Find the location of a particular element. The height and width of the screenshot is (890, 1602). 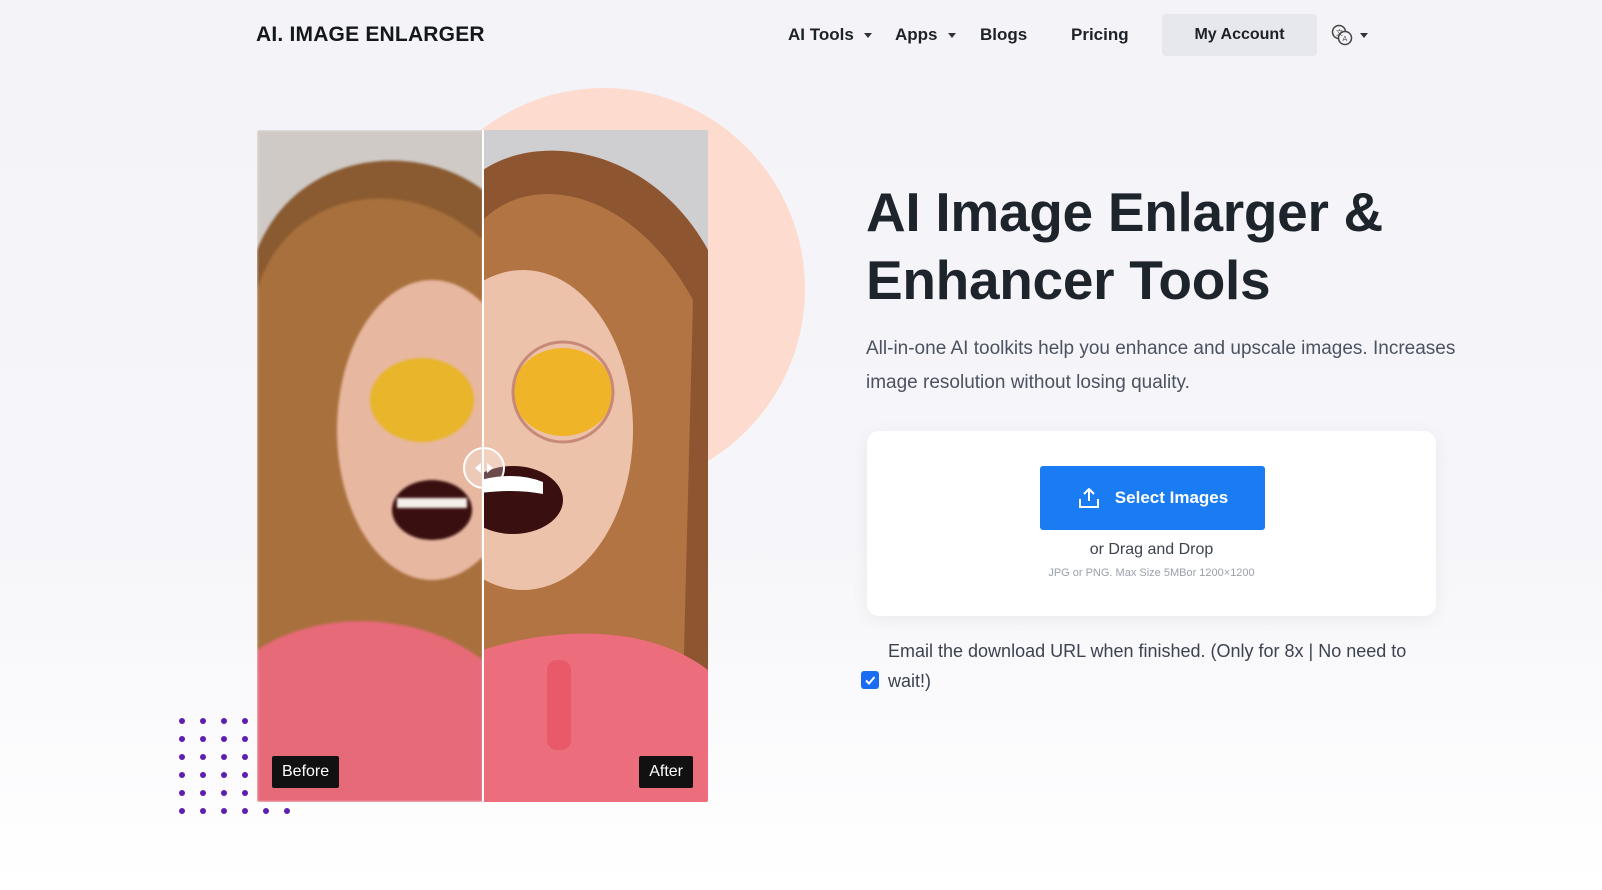

after-image-art is located at coordinates (560, 466).